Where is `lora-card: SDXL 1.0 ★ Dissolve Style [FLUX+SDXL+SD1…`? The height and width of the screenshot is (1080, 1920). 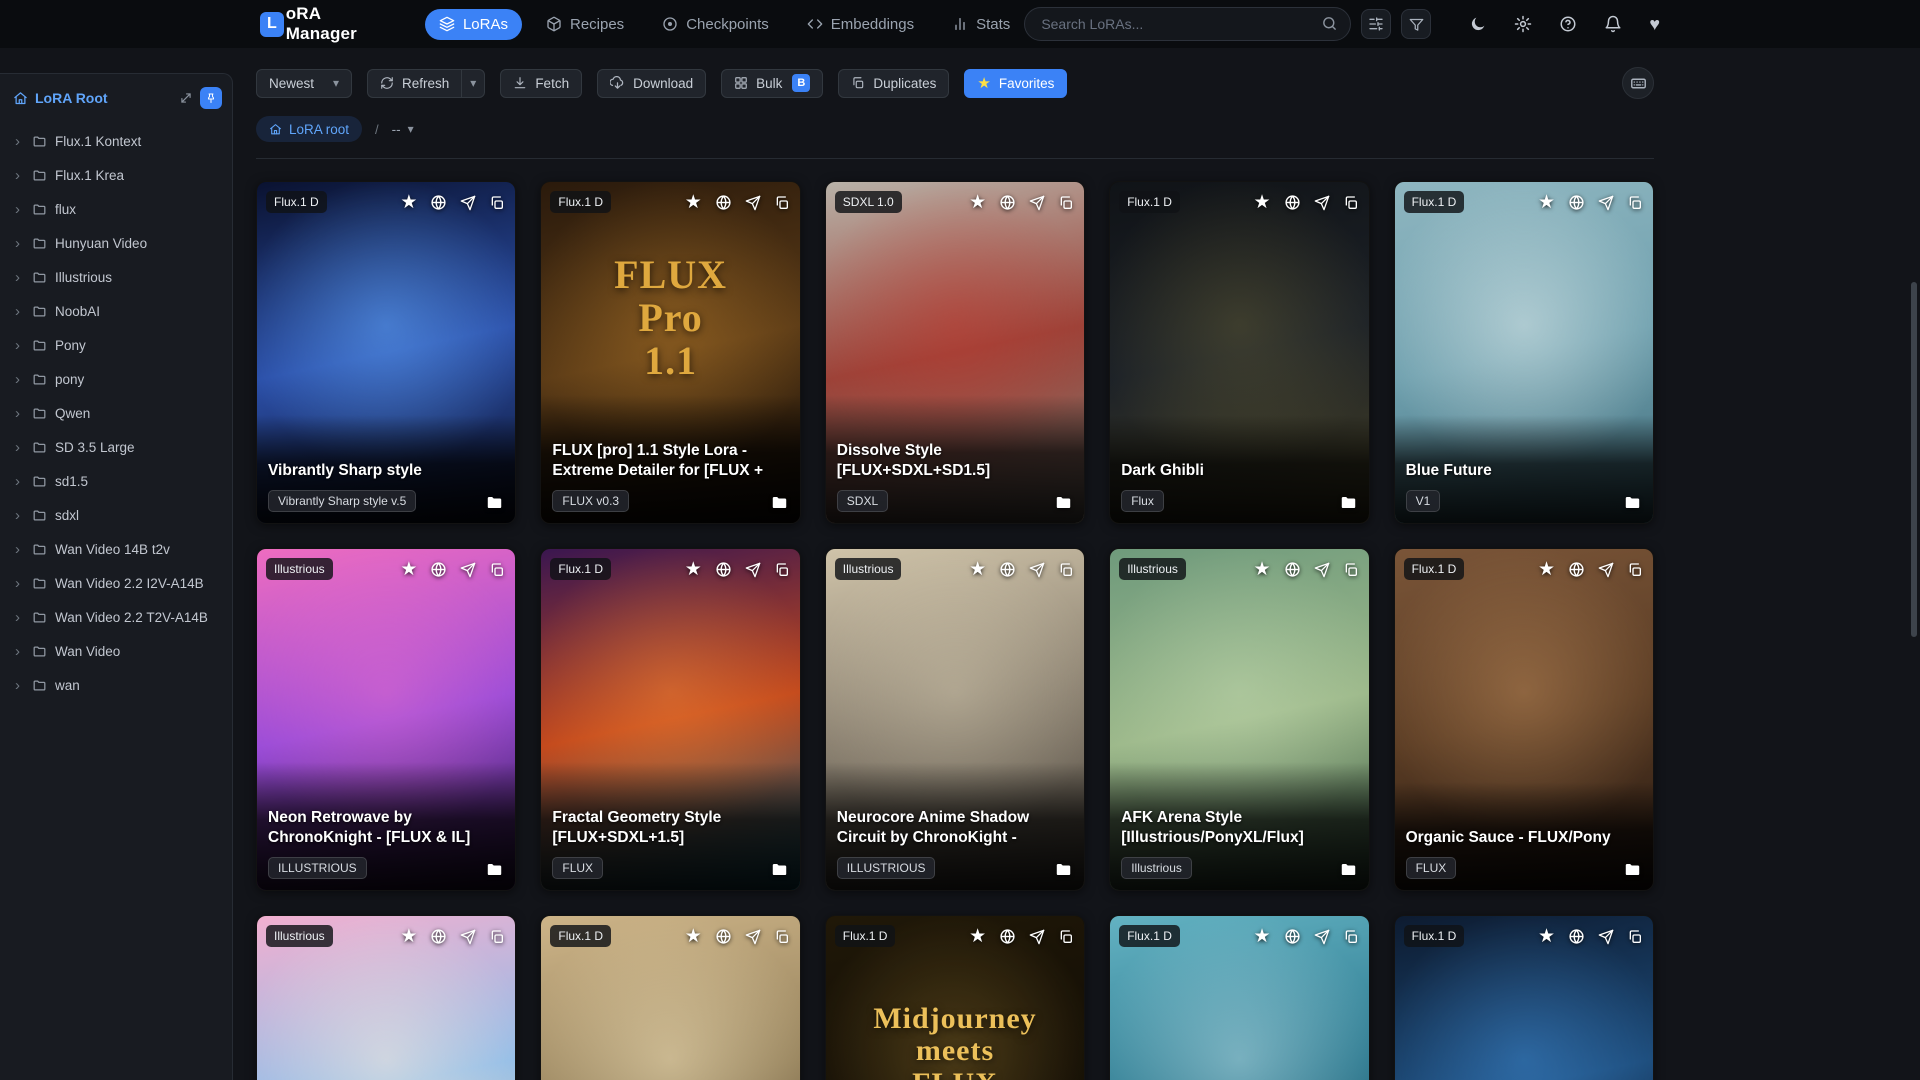 lora-card: SDXL 1.0 ★ Dissolve Style [FLUX+SDXL+SD1… is located at coordinates (955, 352).